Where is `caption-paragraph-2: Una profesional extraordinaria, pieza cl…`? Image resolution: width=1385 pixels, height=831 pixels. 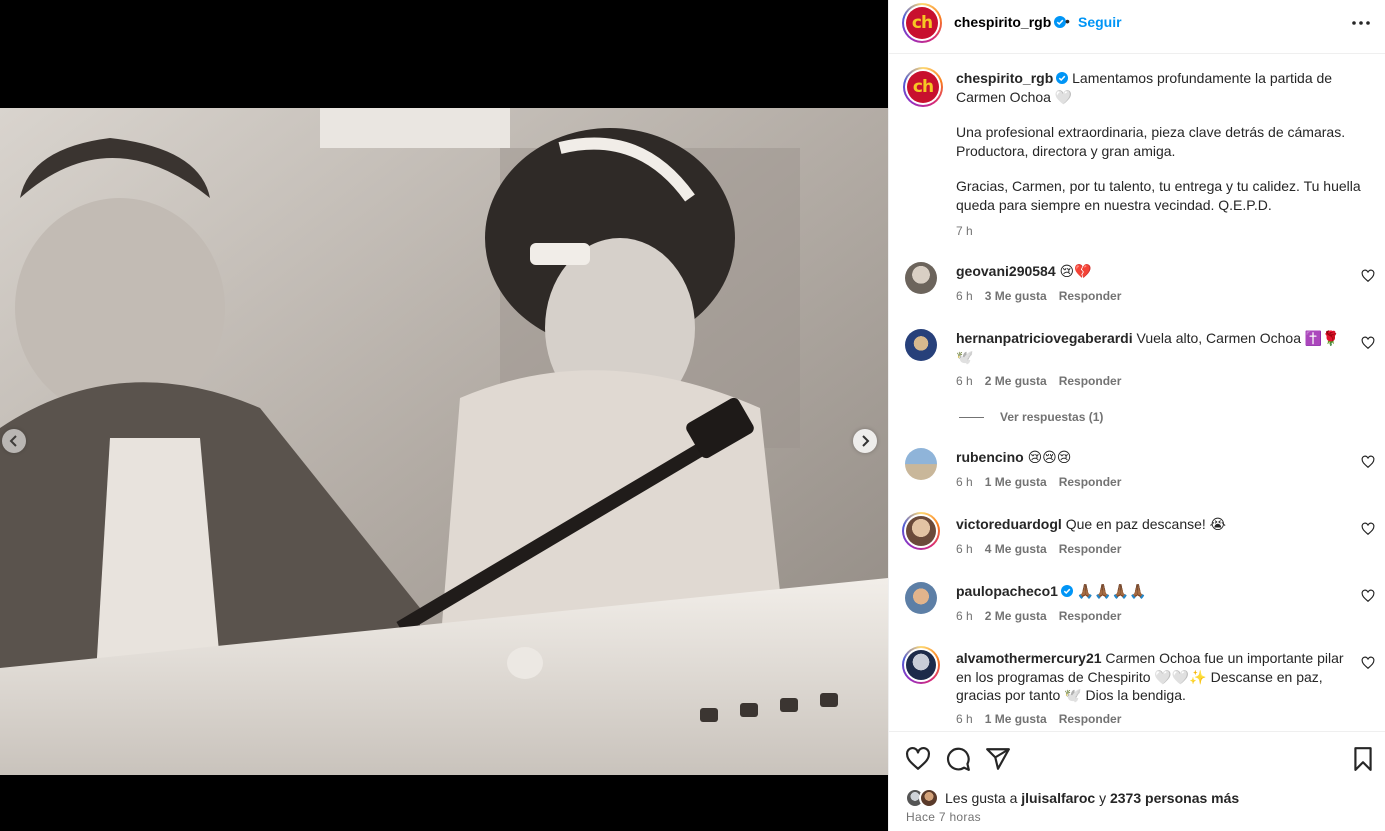
caption-paragraph-2: Una profesional extraordinaria, pieza cl… is located at coordinates (1151, 141).